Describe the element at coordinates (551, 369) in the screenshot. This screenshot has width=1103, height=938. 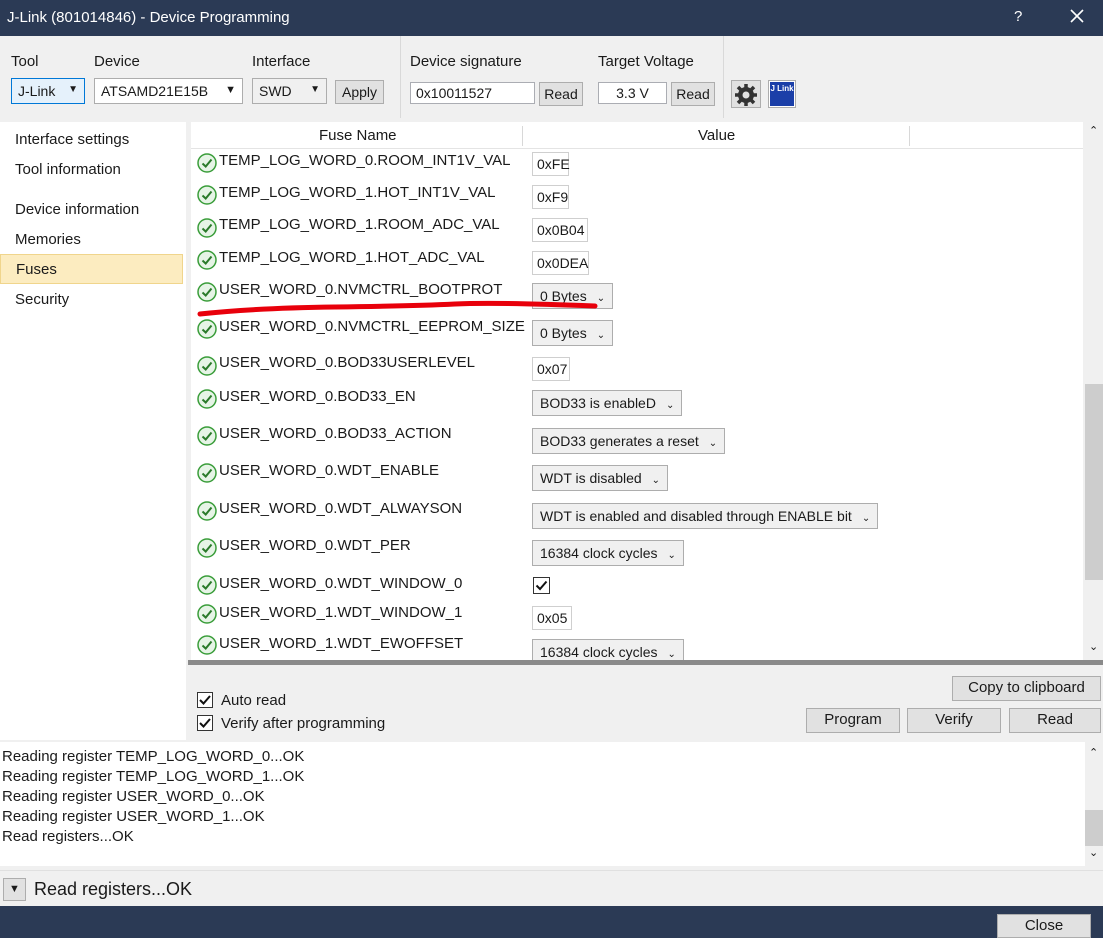
I see `fuse-value-field: 0x07` at that location.